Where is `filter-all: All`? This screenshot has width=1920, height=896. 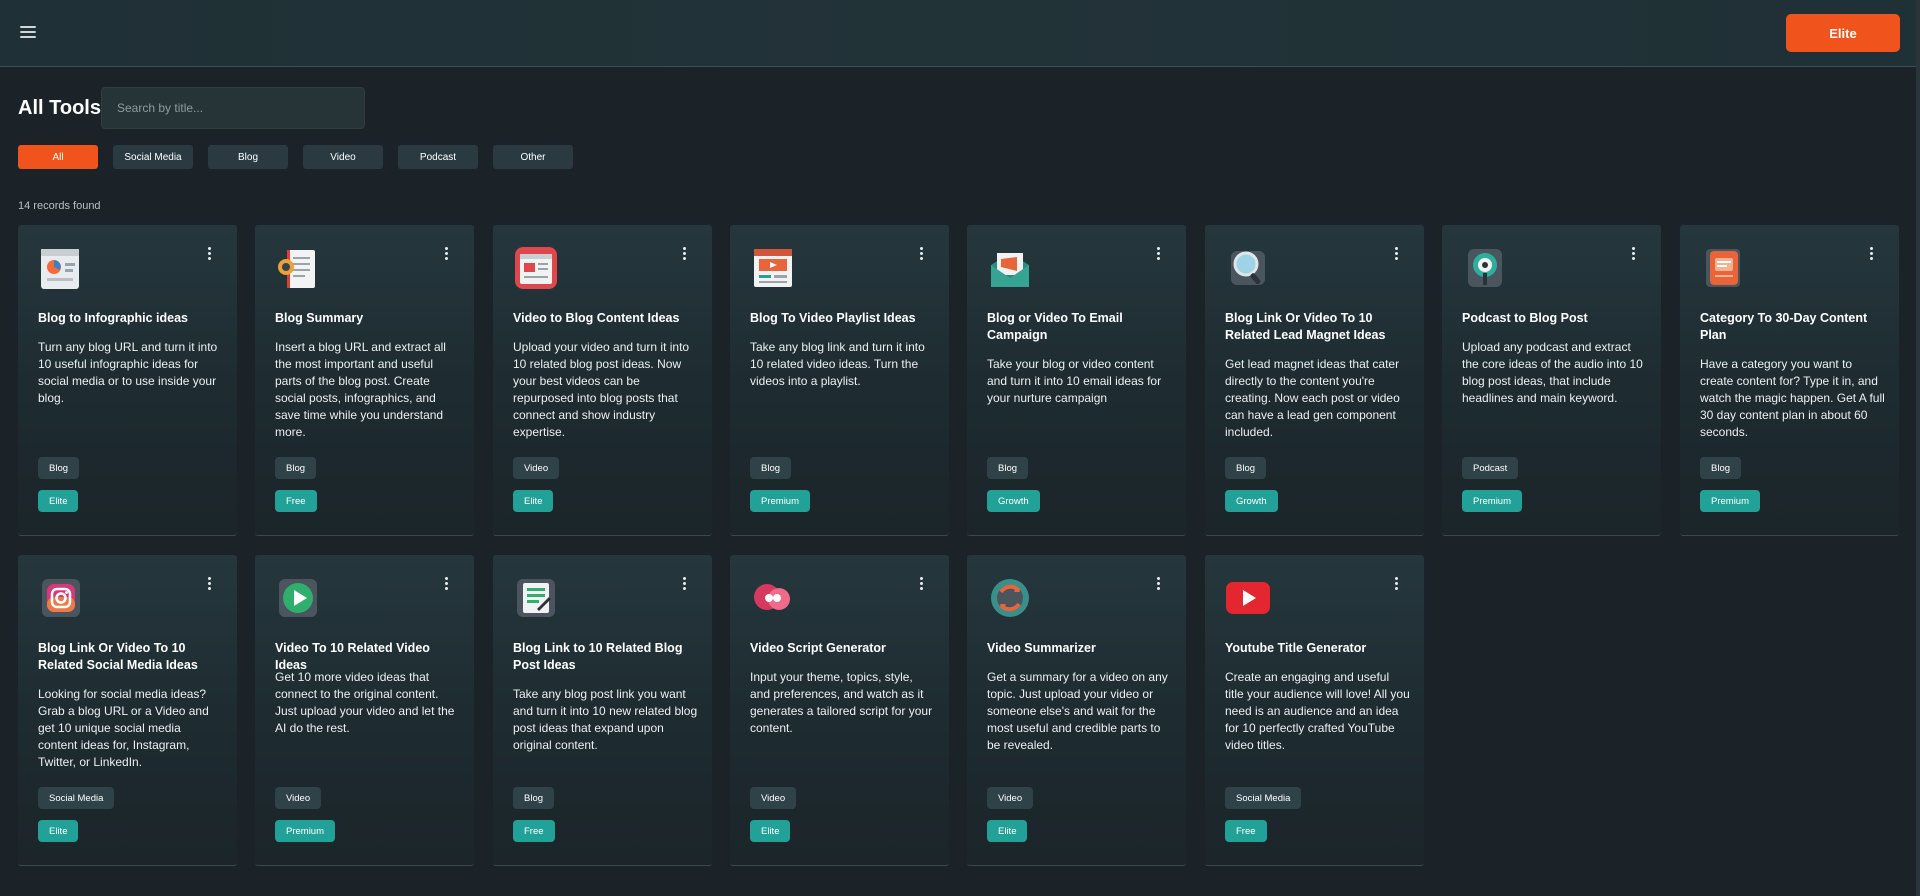 filter-all: All is located at coordinates (58, 157).